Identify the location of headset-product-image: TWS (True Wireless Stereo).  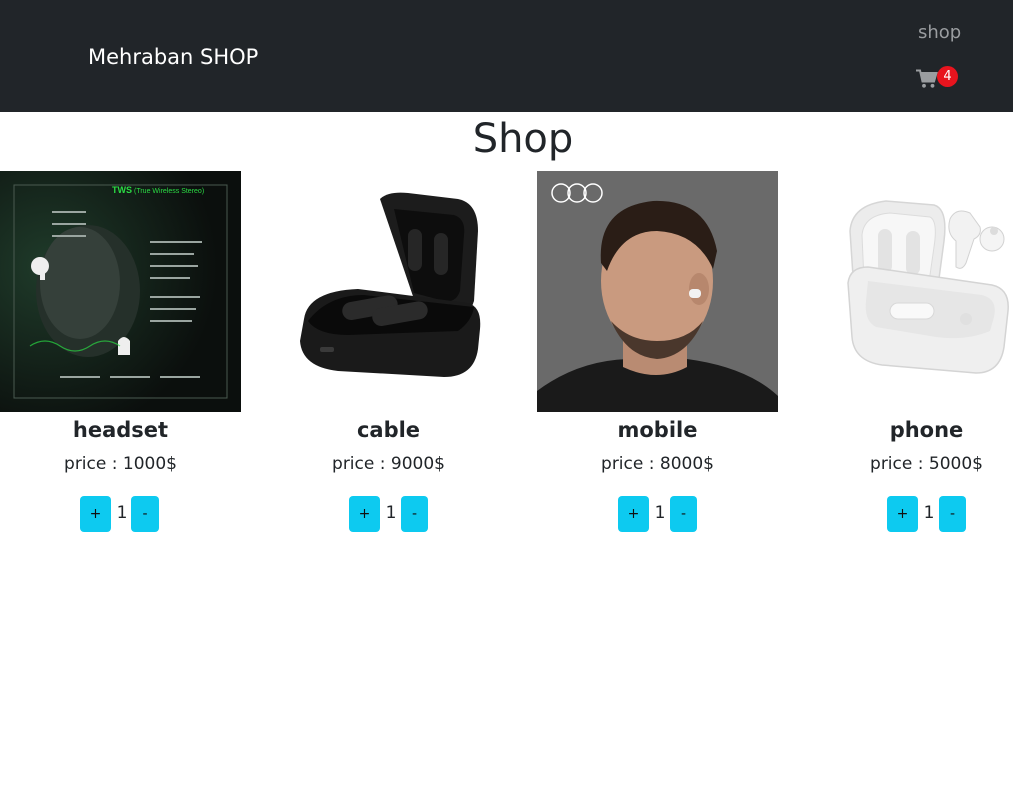
(120, 291).